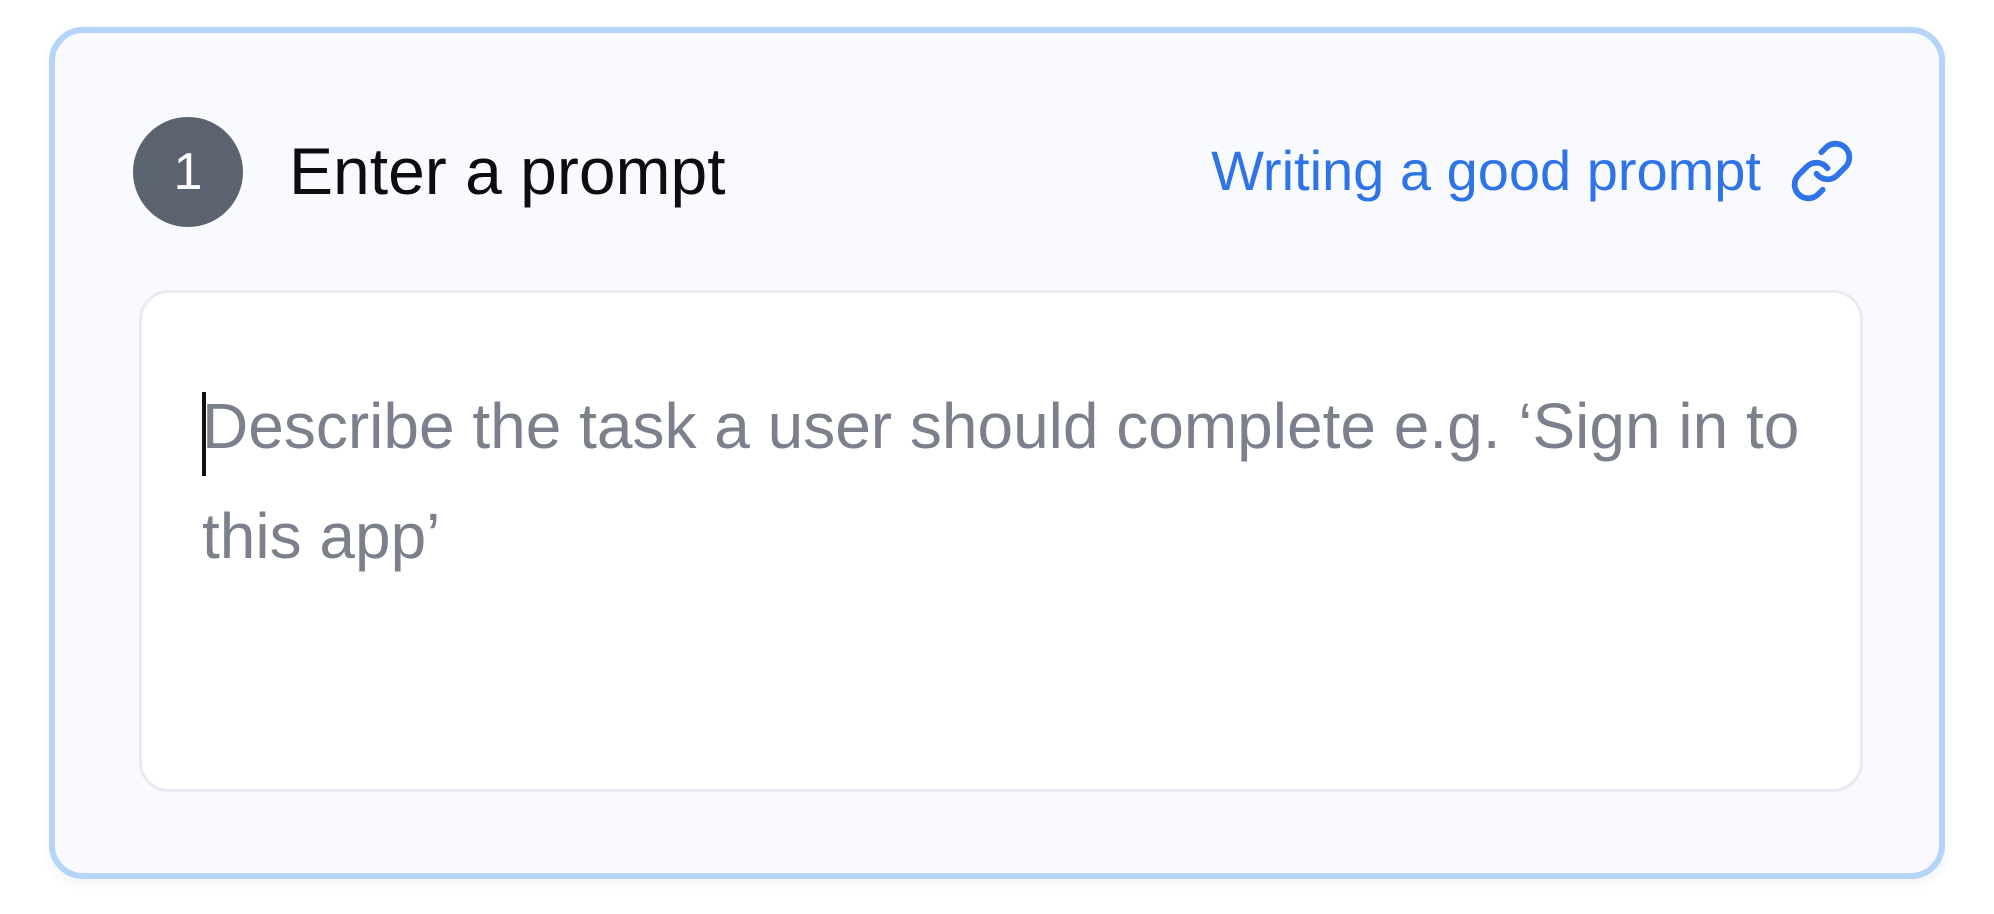  What do you see at coordinates (1822, 171) in the screenshot?
I see `link-icon` at bounding box center [1822, 171].